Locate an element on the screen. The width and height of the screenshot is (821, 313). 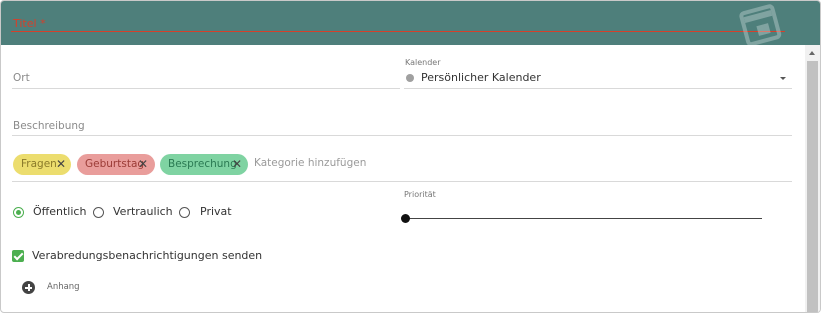
chip-label: Geburtstag is located at coordinates (115, 164).